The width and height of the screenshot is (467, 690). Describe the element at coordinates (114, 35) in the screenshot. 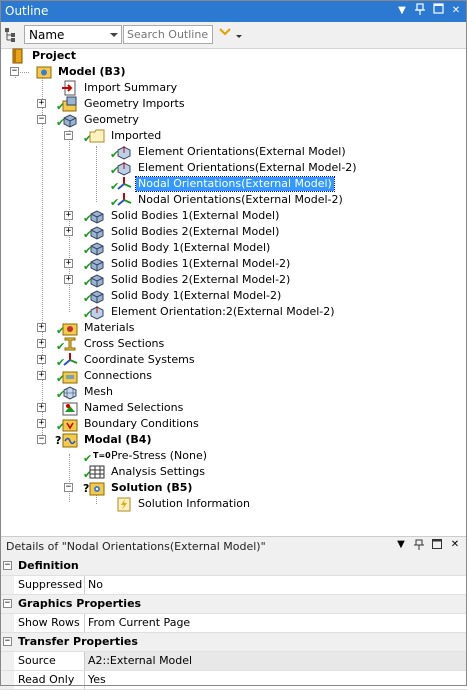

I see `chevron-down-icon` at that location.